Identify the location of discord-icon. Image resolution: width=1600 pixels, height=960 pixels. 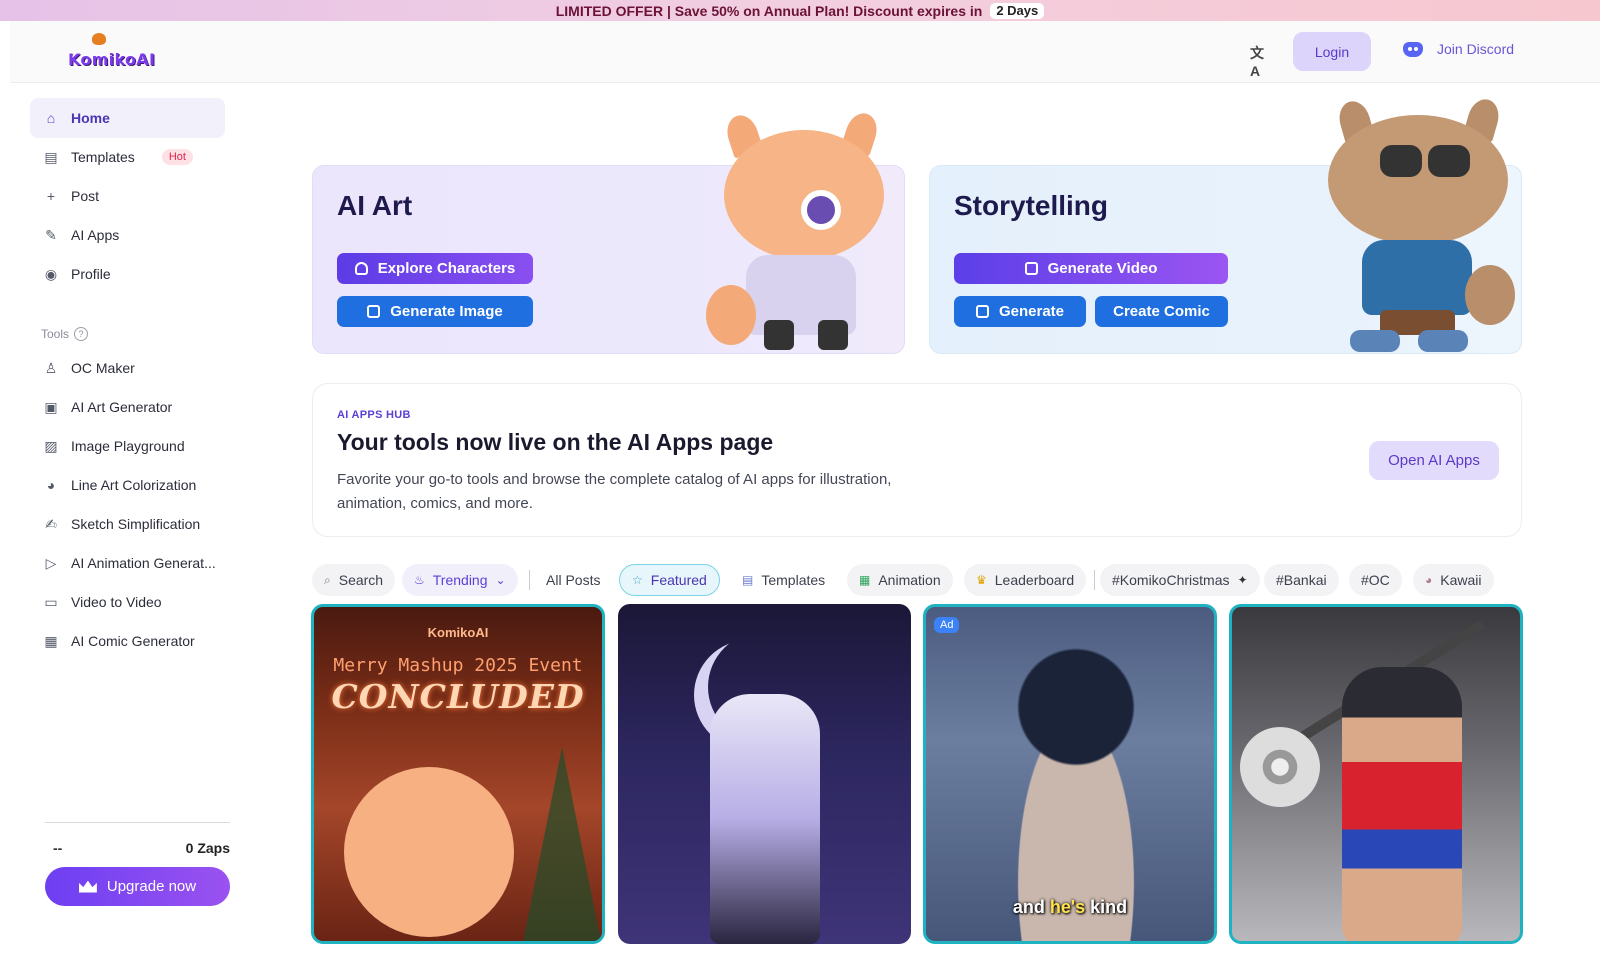
(1413, 49).